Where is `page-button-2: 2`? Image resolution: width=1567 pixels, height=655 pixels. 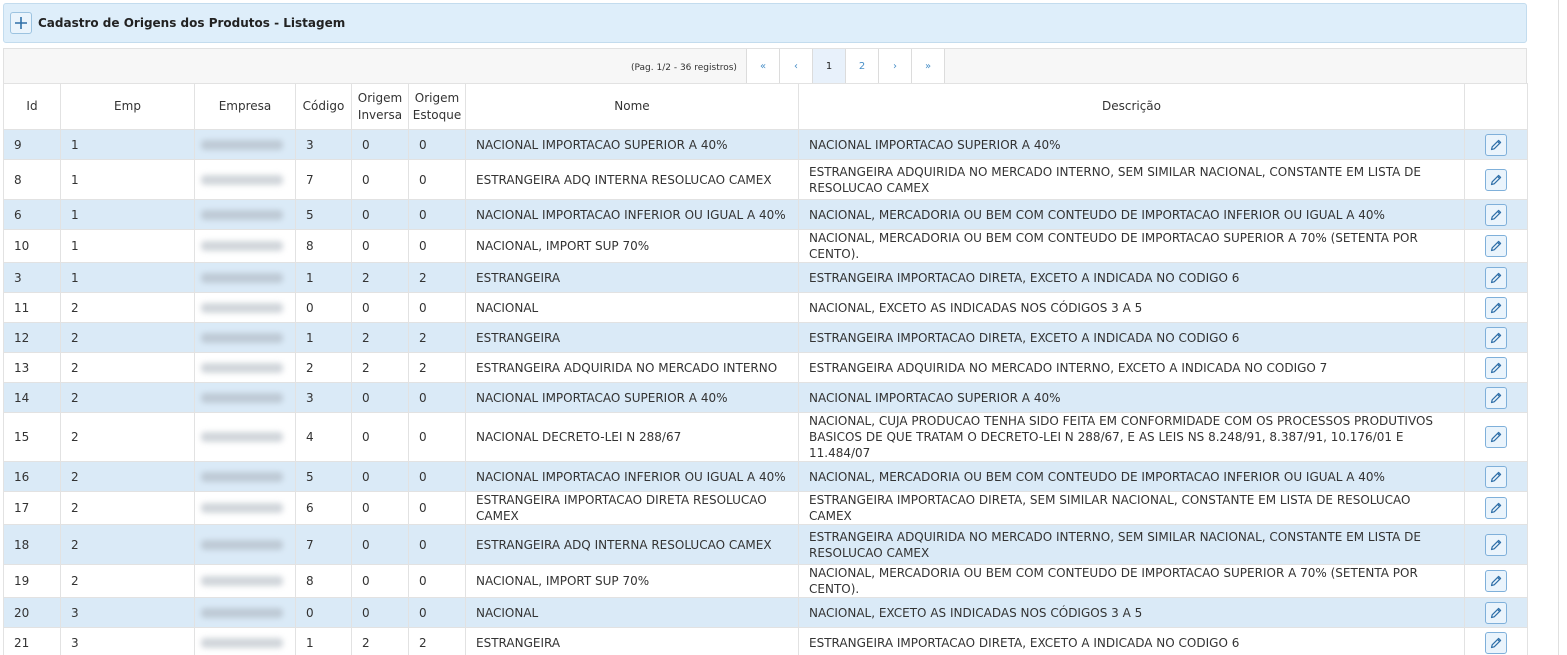
page-button-2: 2 is located at coordinates (862, 66).